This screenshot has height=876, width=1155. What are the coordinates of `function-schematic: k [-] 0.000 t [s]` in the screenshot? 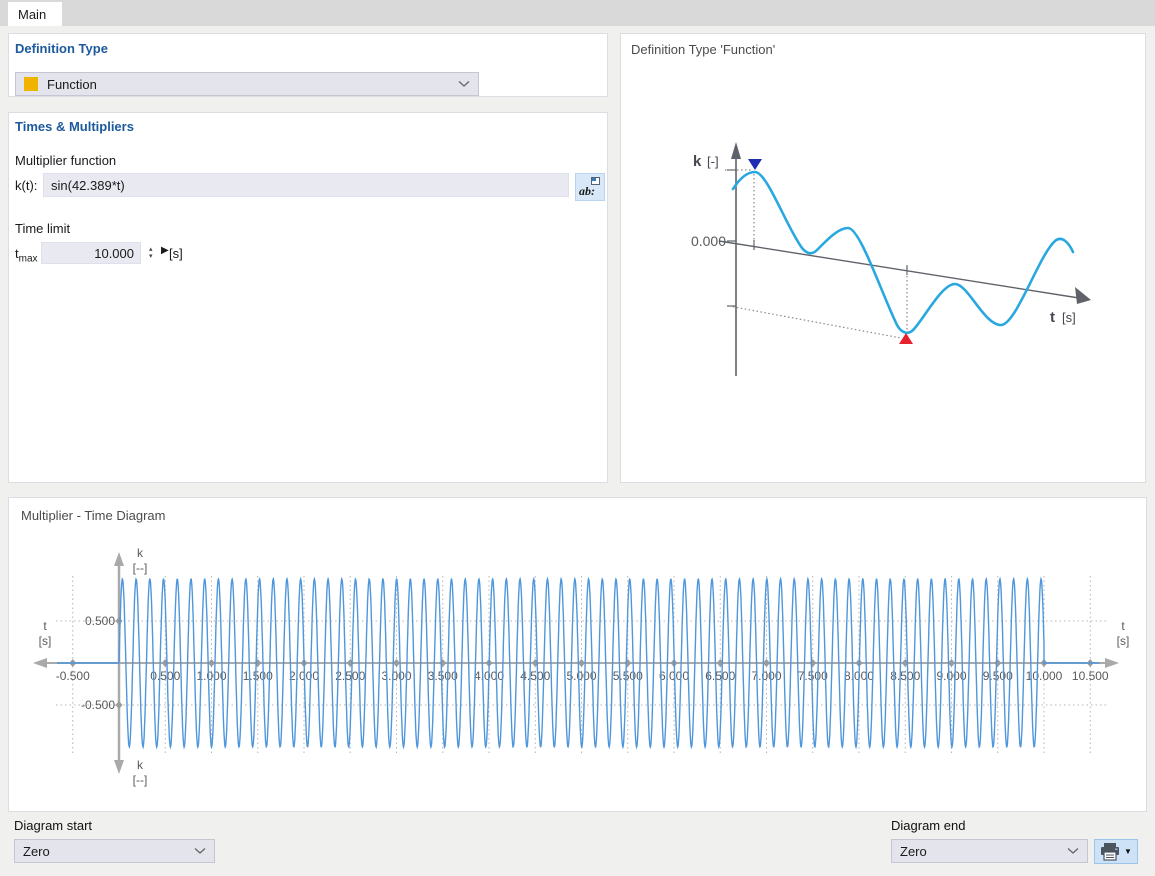 It's located at (891, 259).